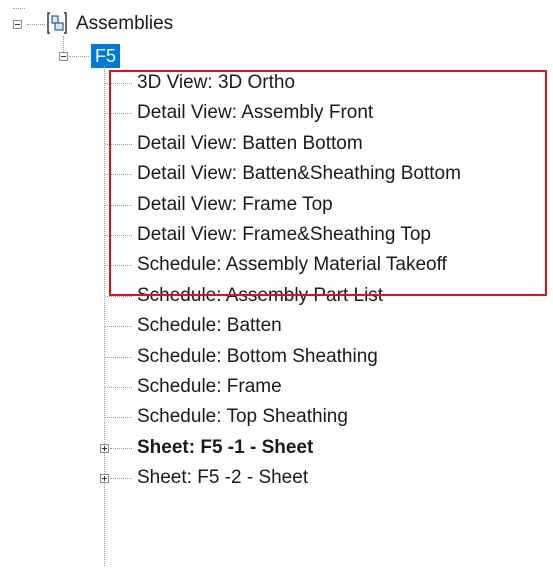 Image resolution: width=553 pixels, height=585 pixels. I want to click on collapse-assemblies-toggle, so click(17, 24).